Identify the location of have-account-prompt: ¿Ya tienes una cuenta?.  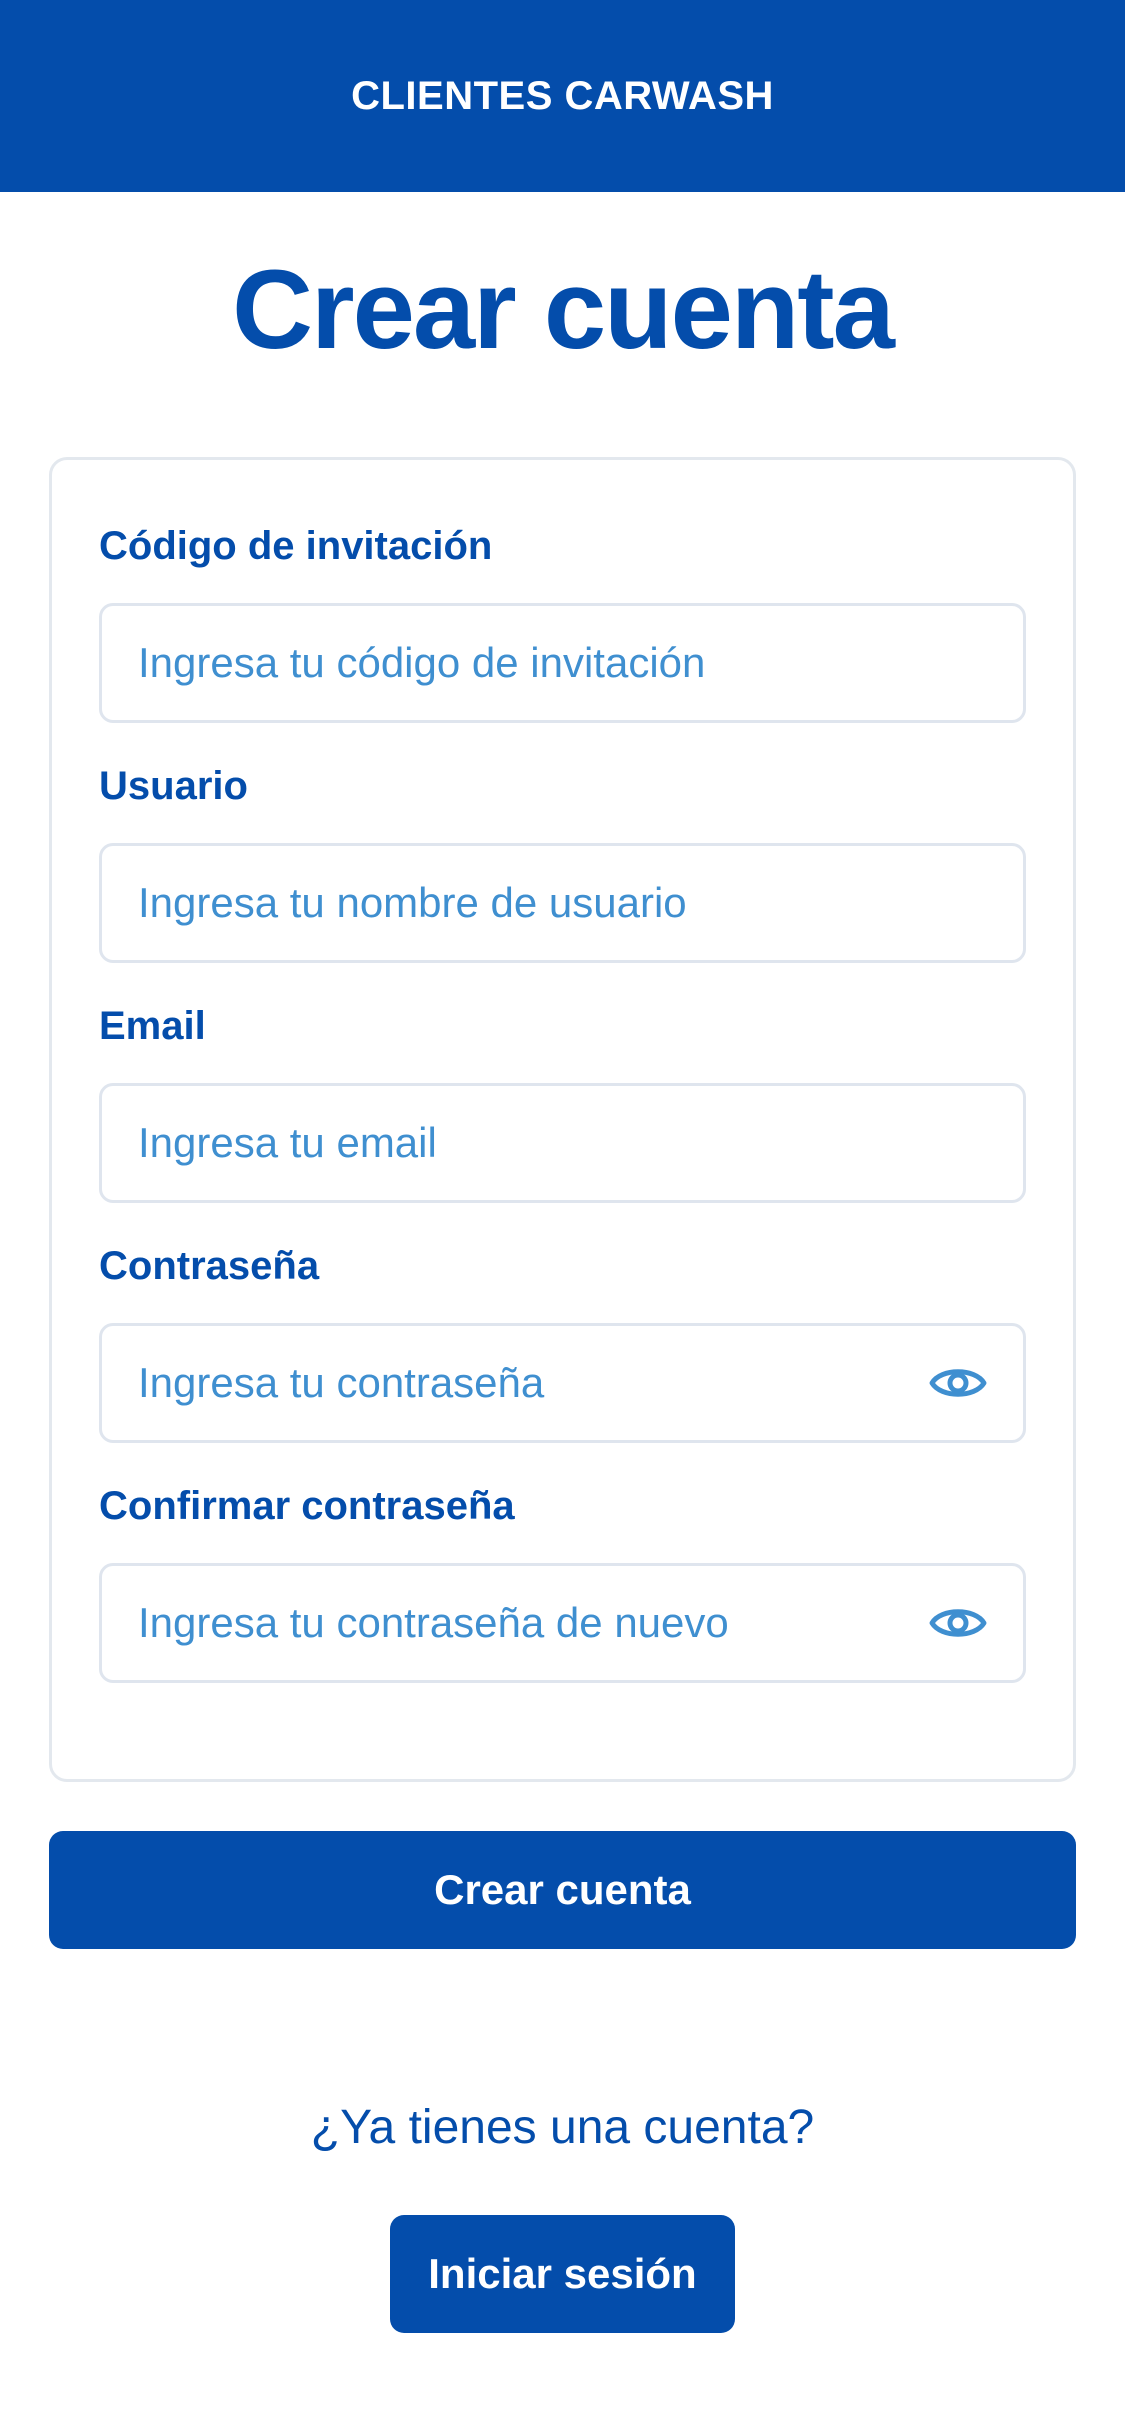
(562, 2127).